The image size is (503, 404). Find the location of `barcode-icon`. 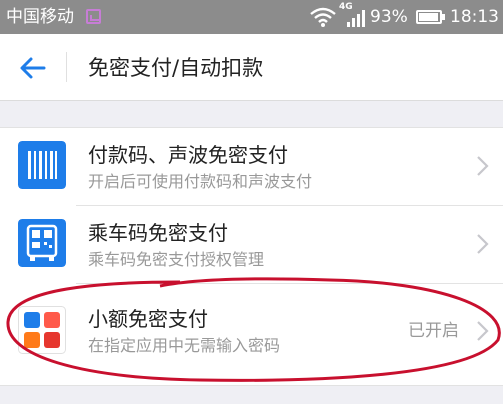

barcode-icon is located at coordinates (42, 165).